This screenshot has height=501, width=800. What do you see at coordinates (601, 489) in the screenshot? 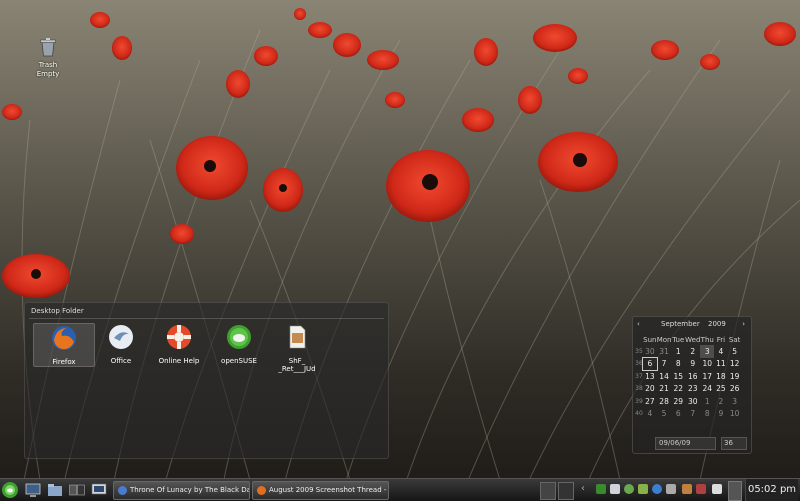
I see `volume-icon` at bounding box center [601, 489].